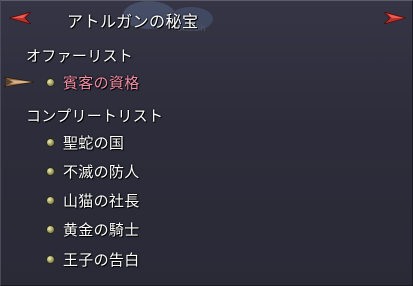 This screenshot has height=286, width=413. What do you see at coordinates (94, 142) in the screenshot?
I see `quest-item-label: 聖蛇の国` at bounding box center [94, 142].